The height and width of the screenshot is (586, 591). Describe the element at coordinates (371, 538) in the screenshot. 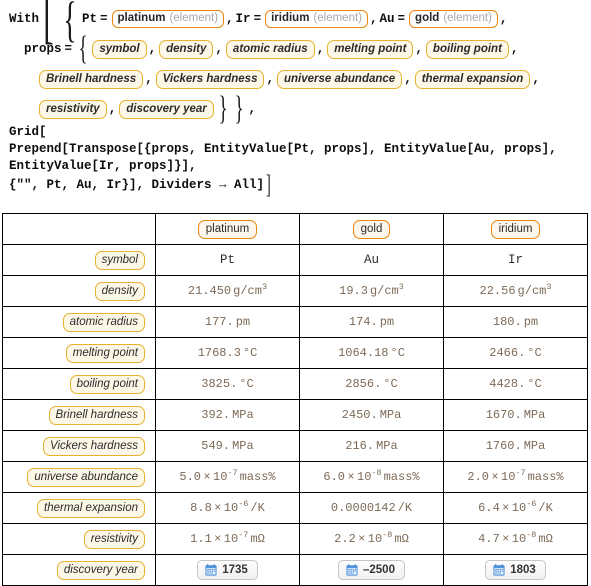

I see `quantity-value: 2.2 × 10-8 mΩ` at that location.